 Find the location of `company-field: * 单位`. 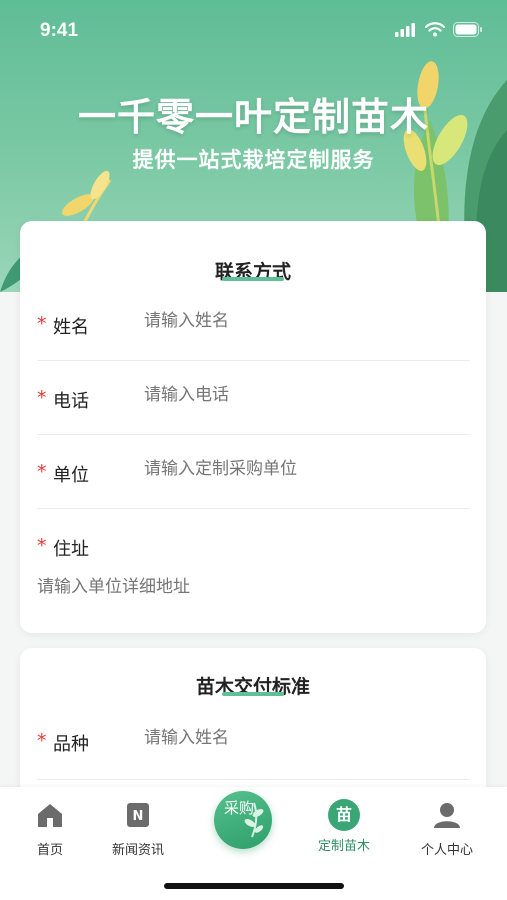

company-field: * 单位 is located at coordinates (253, 472).